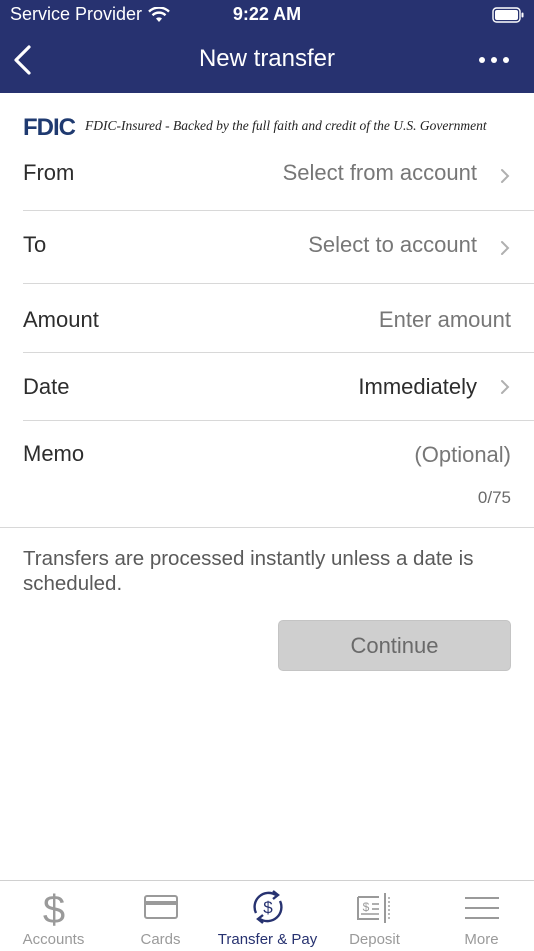  What do you see at coordinates (267, 318) in the screenshot?
I see `amount-row: Amount Enter amount` at bounding box center [267, 318].